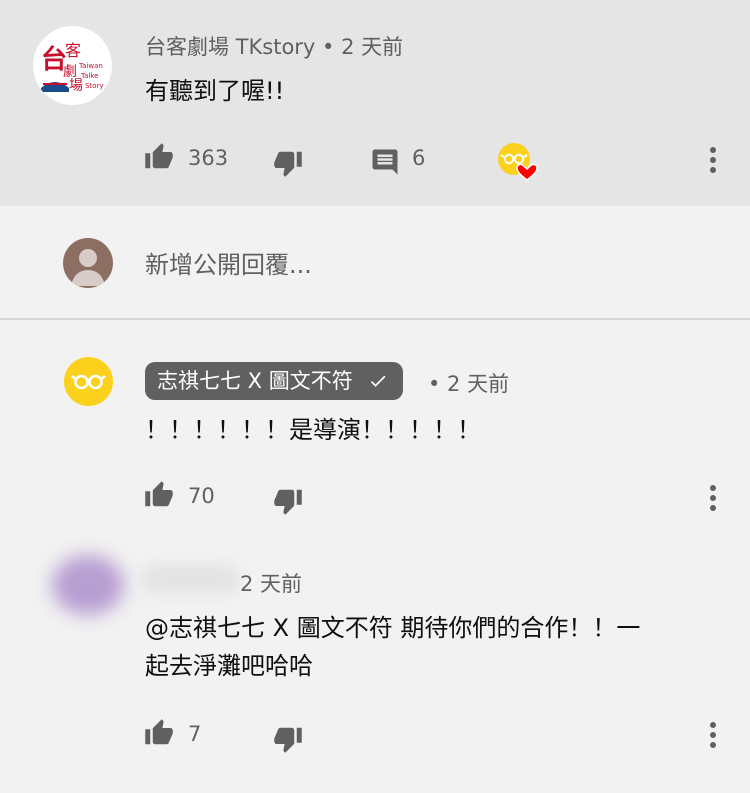 This screenshot has width=750, height=793. I want to click on svg-text: Taiwan, so click(90, 66).